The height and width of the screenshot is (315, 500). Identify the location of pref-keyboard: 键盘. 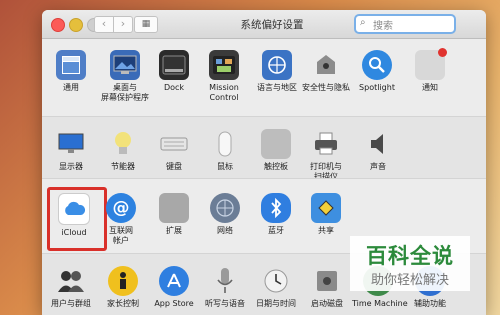
(174, 150).